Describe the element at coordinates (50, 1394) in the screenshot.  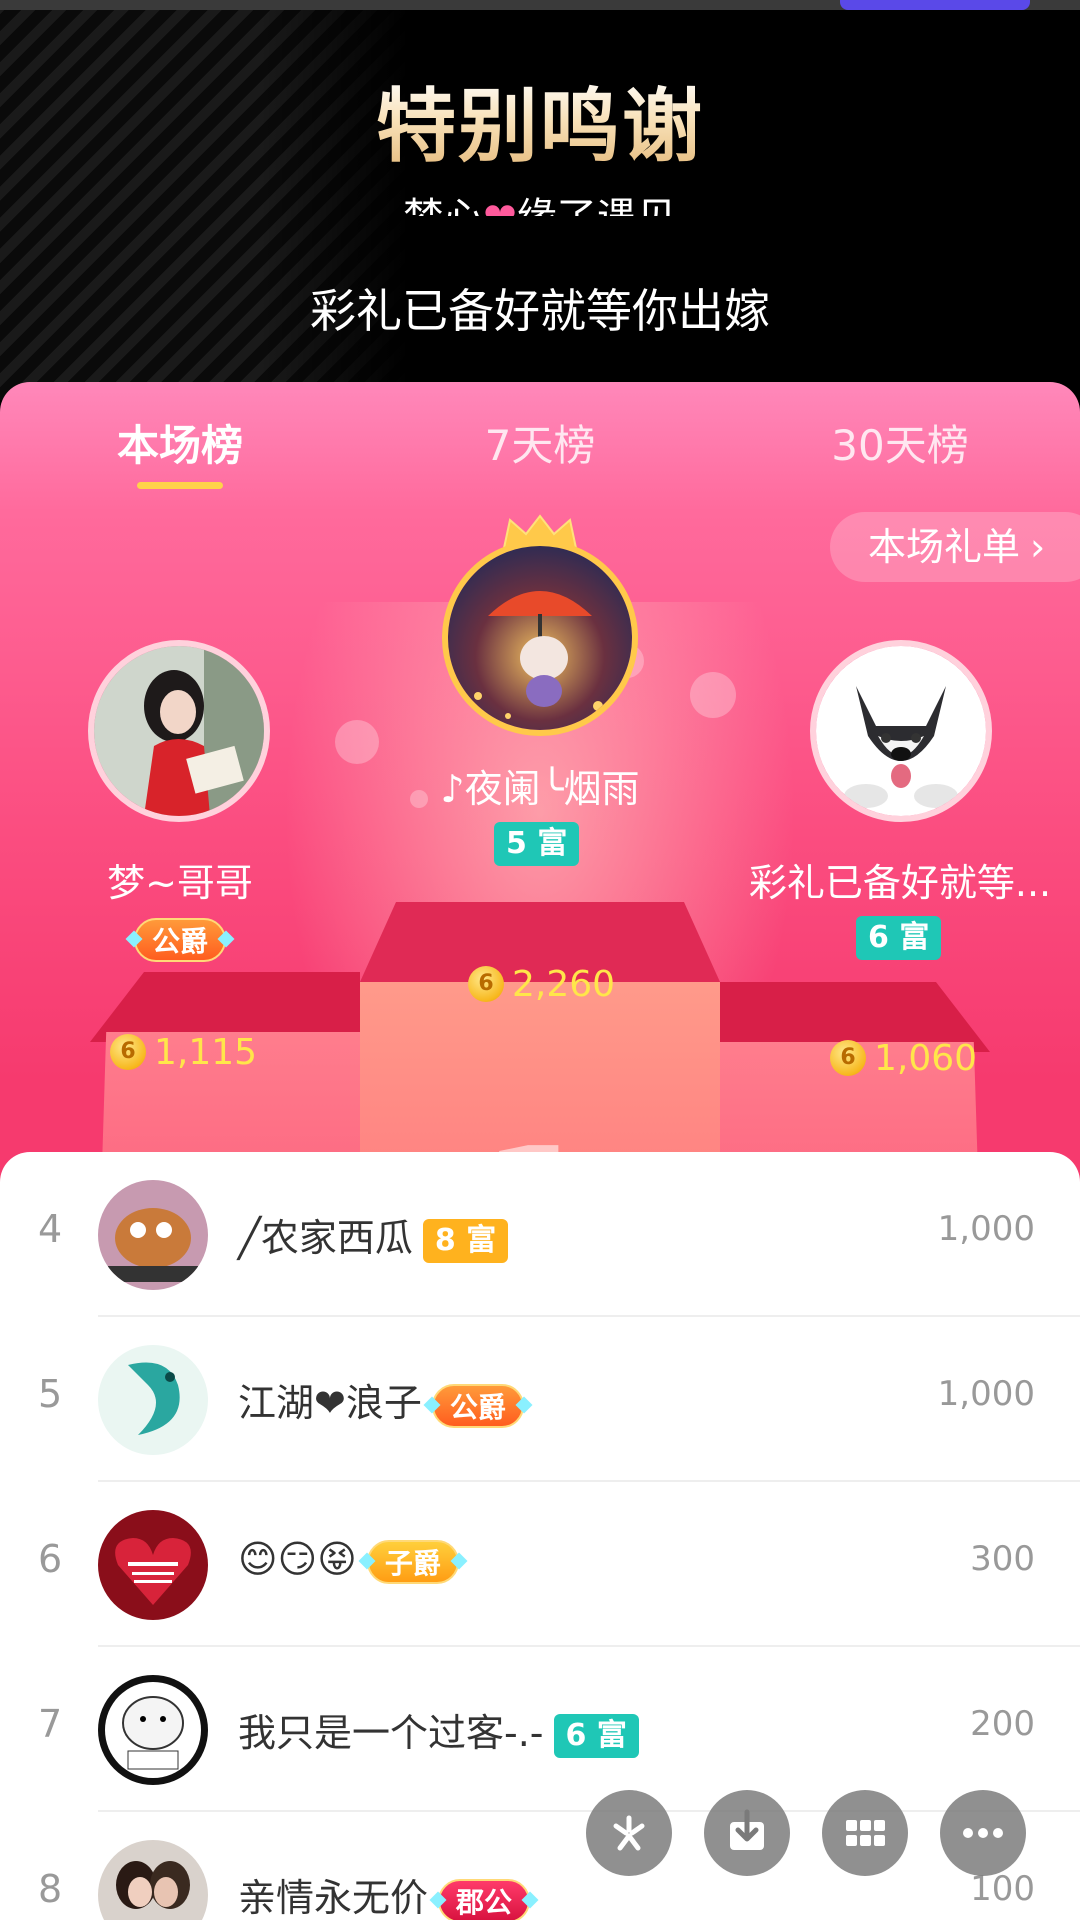
I see `rank-number: 5` at that location.